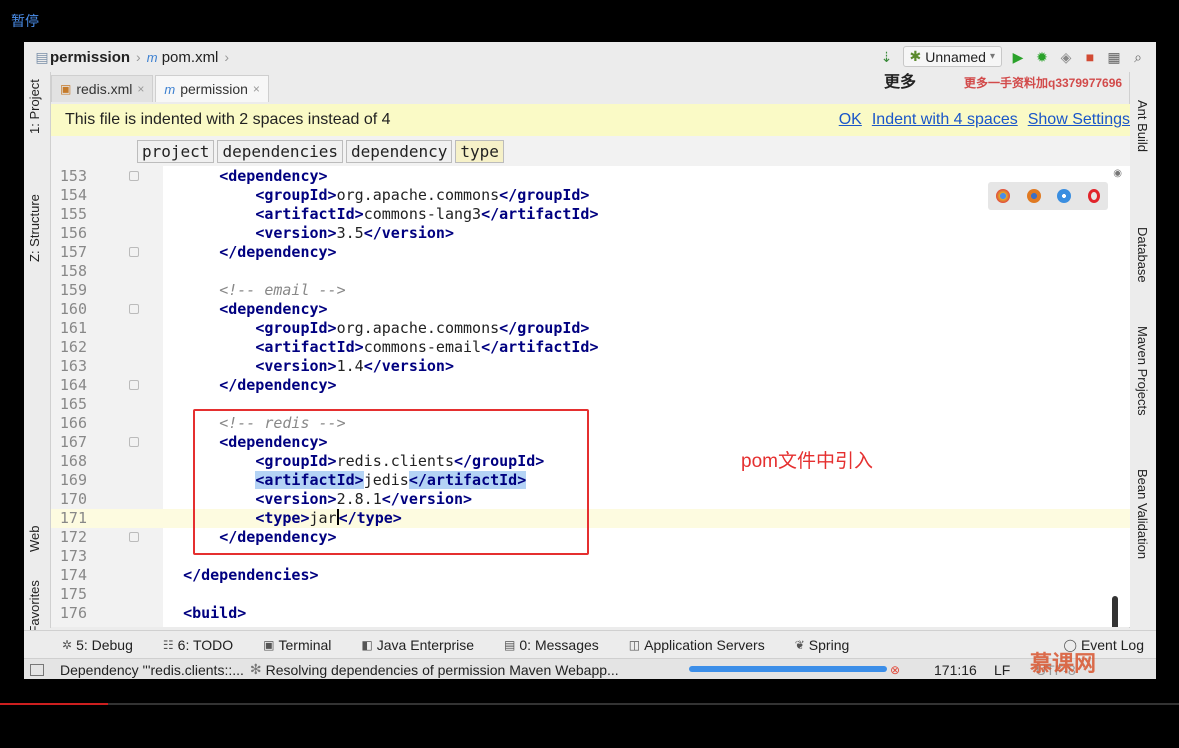  What do you see at coordinates (73, 366) in the screenshot?
I see `line-number: 163` at bounding box center [73, 366].